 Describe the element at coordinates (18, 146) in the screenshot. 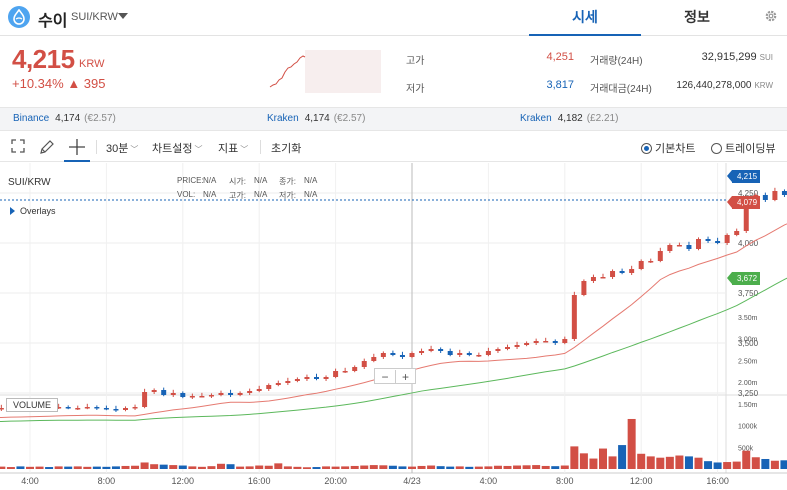

I see `fullscreen-icon` at that location.